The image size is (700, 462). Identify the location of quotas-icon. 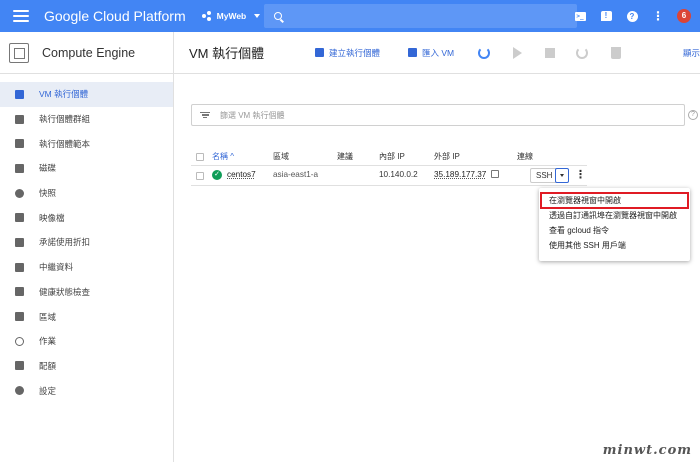
(19, 366).